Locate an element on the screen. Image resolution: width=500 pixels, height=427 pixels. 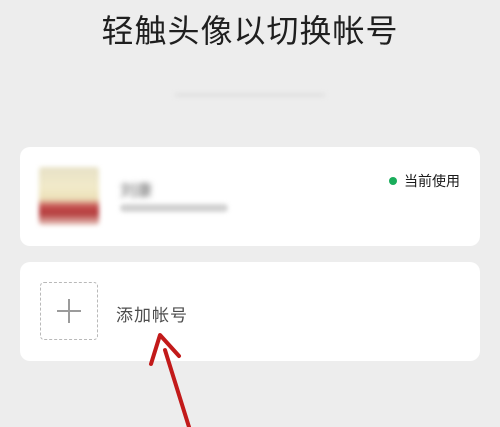
status-badge: 当前使用 is located at coordinates (424, 181).